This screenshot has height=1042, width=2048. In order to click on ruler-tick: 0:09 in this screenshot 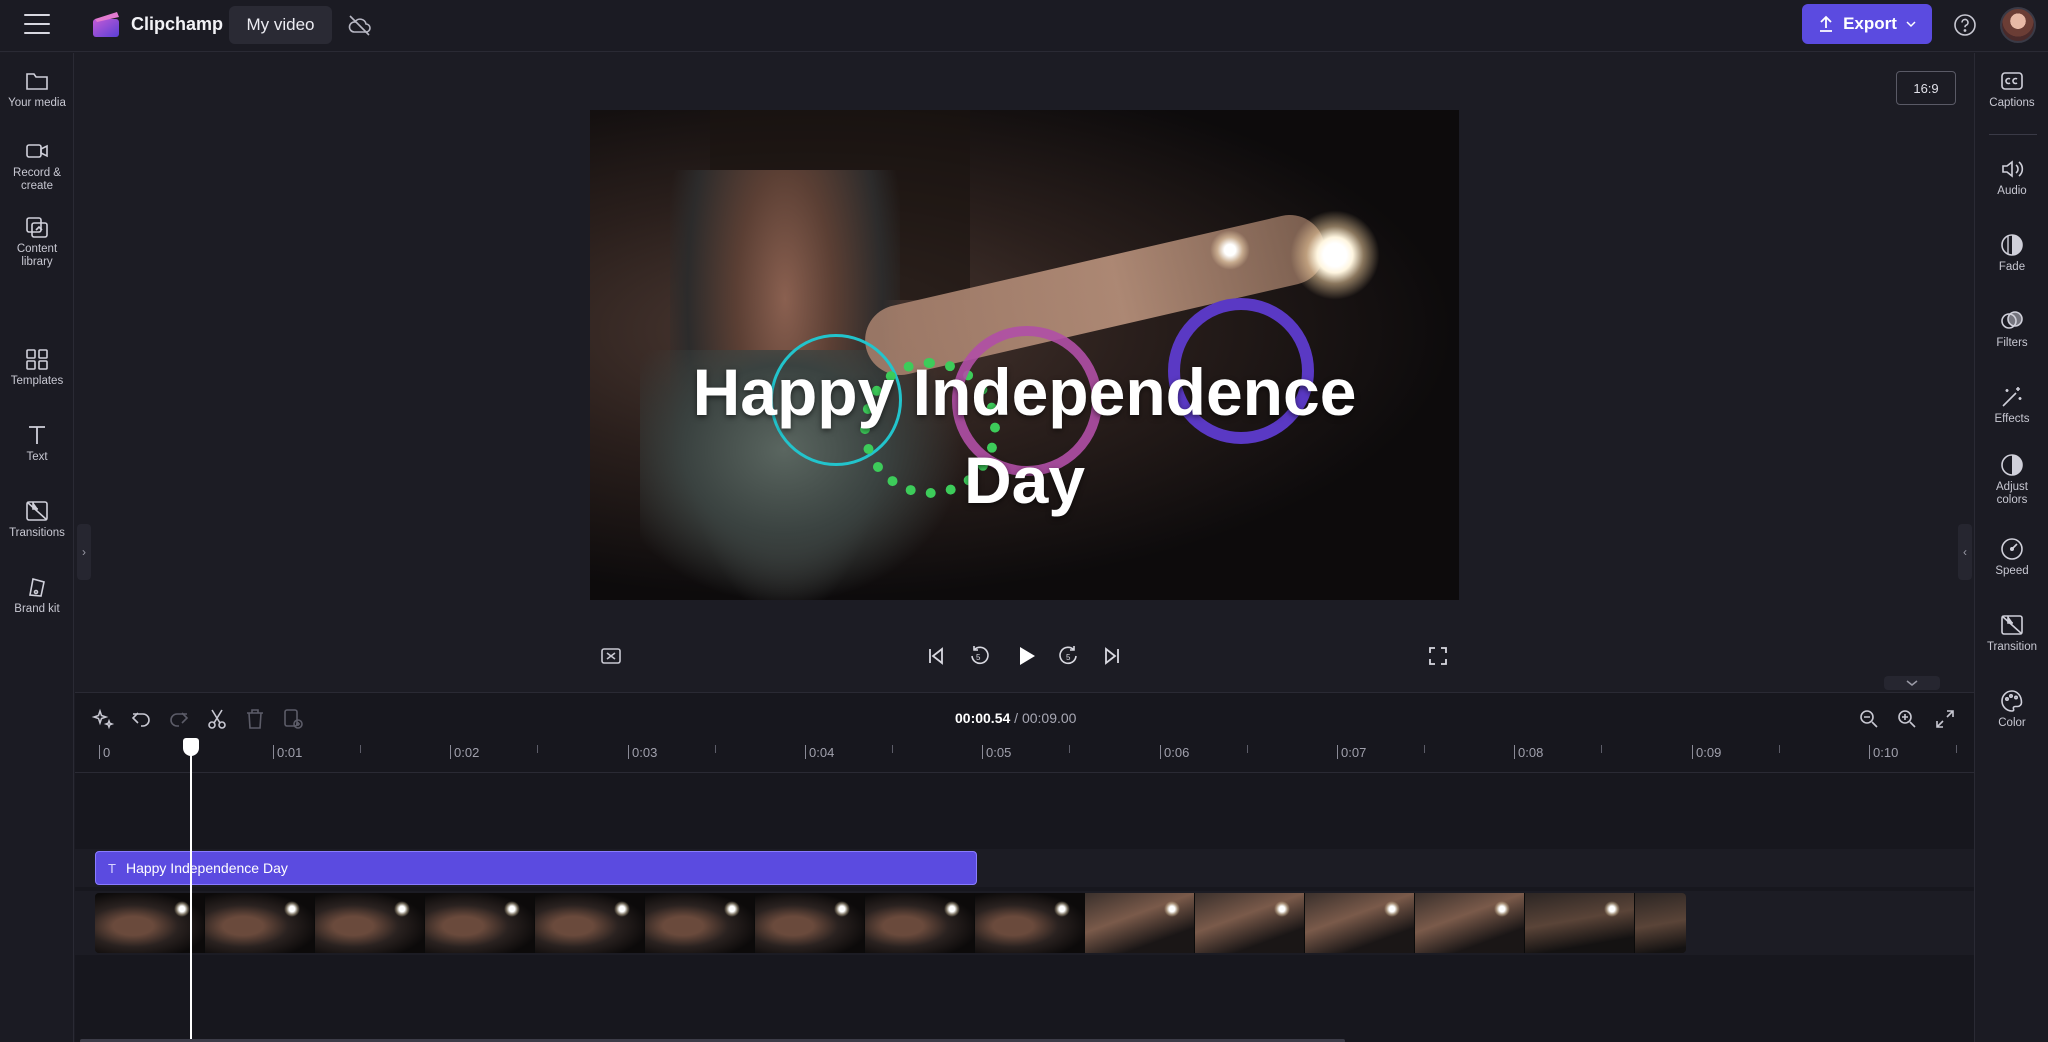, I will do `click(1706, 752)`.